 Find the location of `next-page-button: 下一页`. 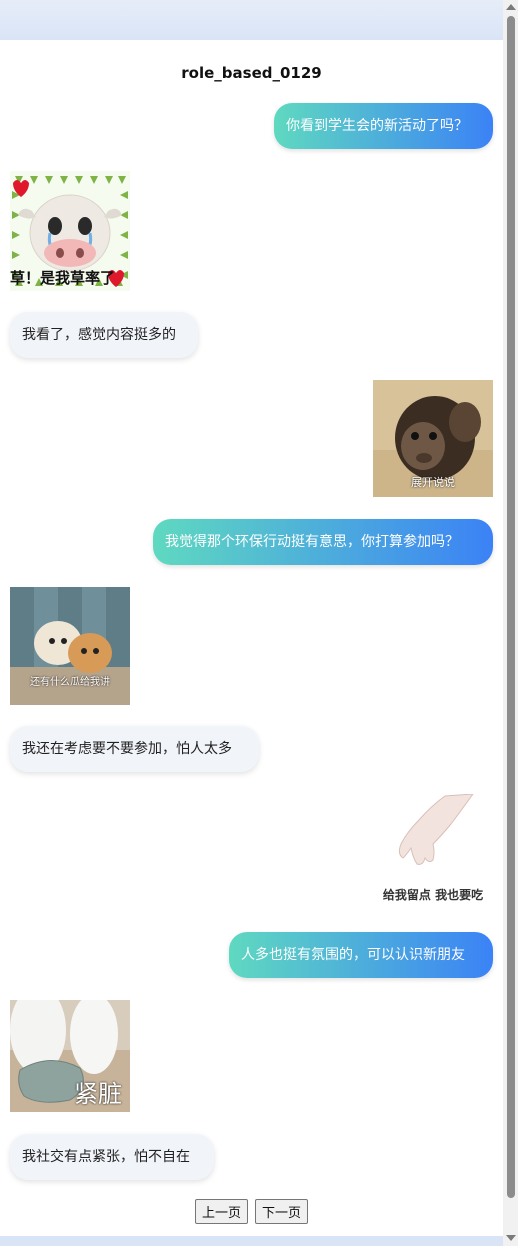

next-page-button: 下一页 is located at coordinates (282, 1211).